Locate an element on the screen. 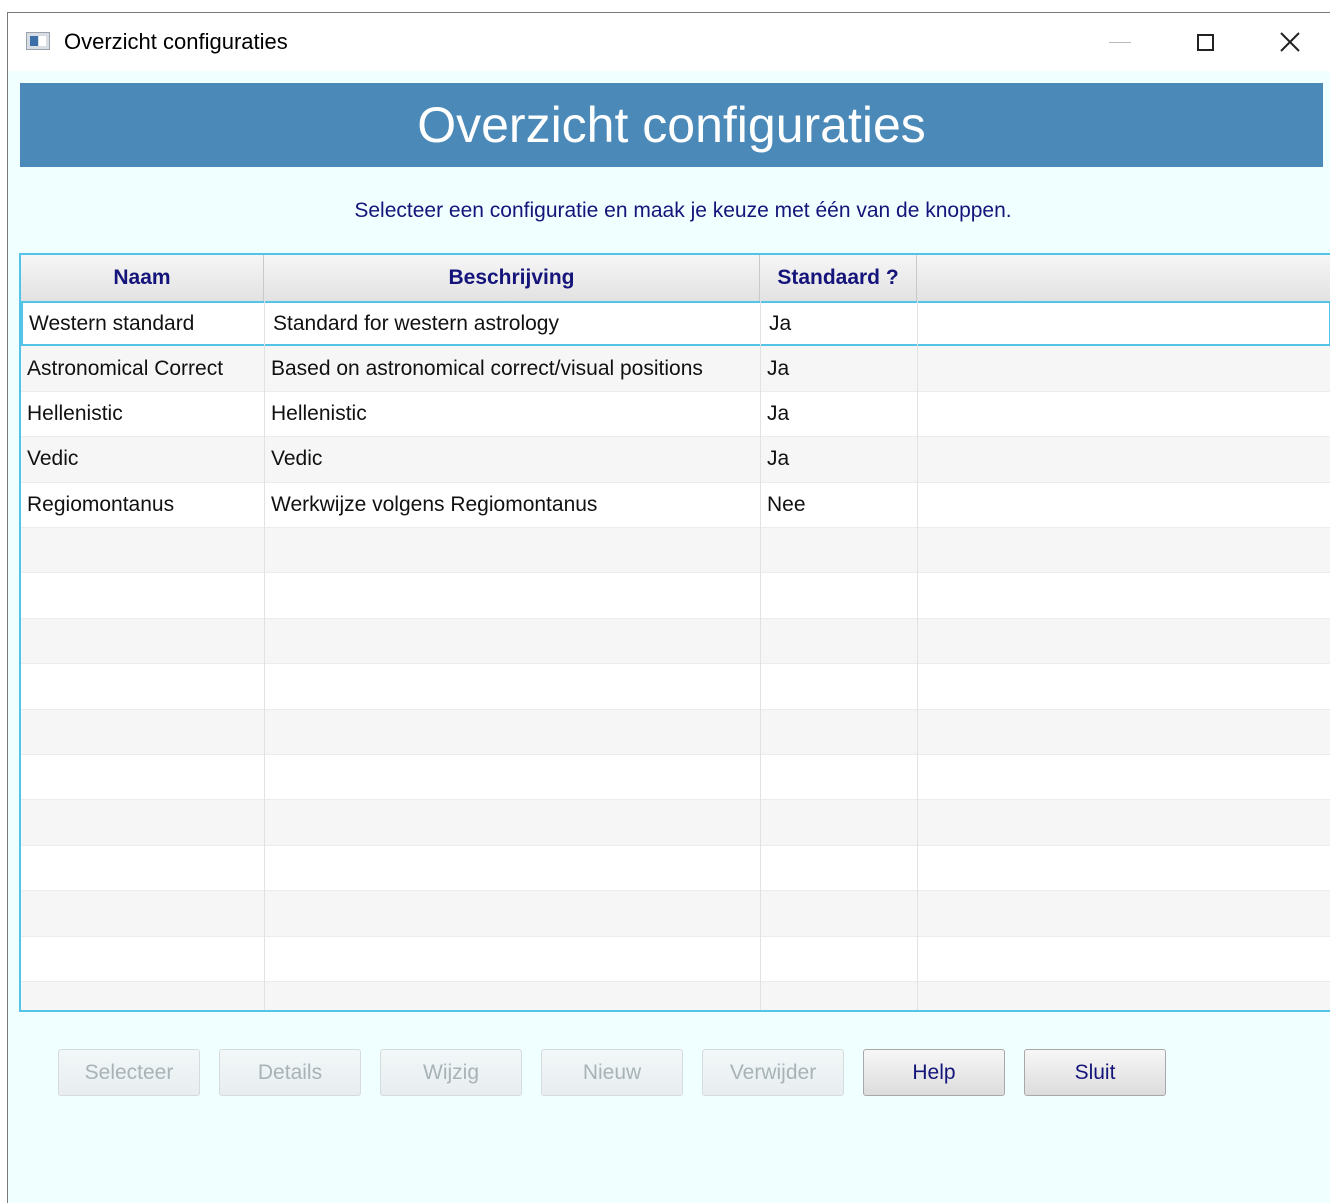 The width and height of the screenshot is (1330, 1203). close-button is located at coordinates (1289, 42).